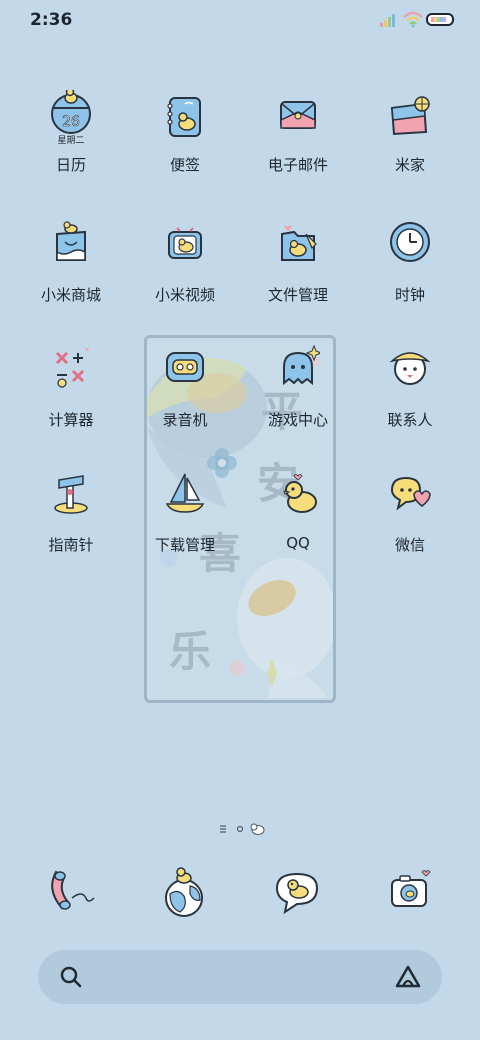 The image size is (480, 1040). I want to click on app-calendar: 26 星期二 日历, so click(71, 145).